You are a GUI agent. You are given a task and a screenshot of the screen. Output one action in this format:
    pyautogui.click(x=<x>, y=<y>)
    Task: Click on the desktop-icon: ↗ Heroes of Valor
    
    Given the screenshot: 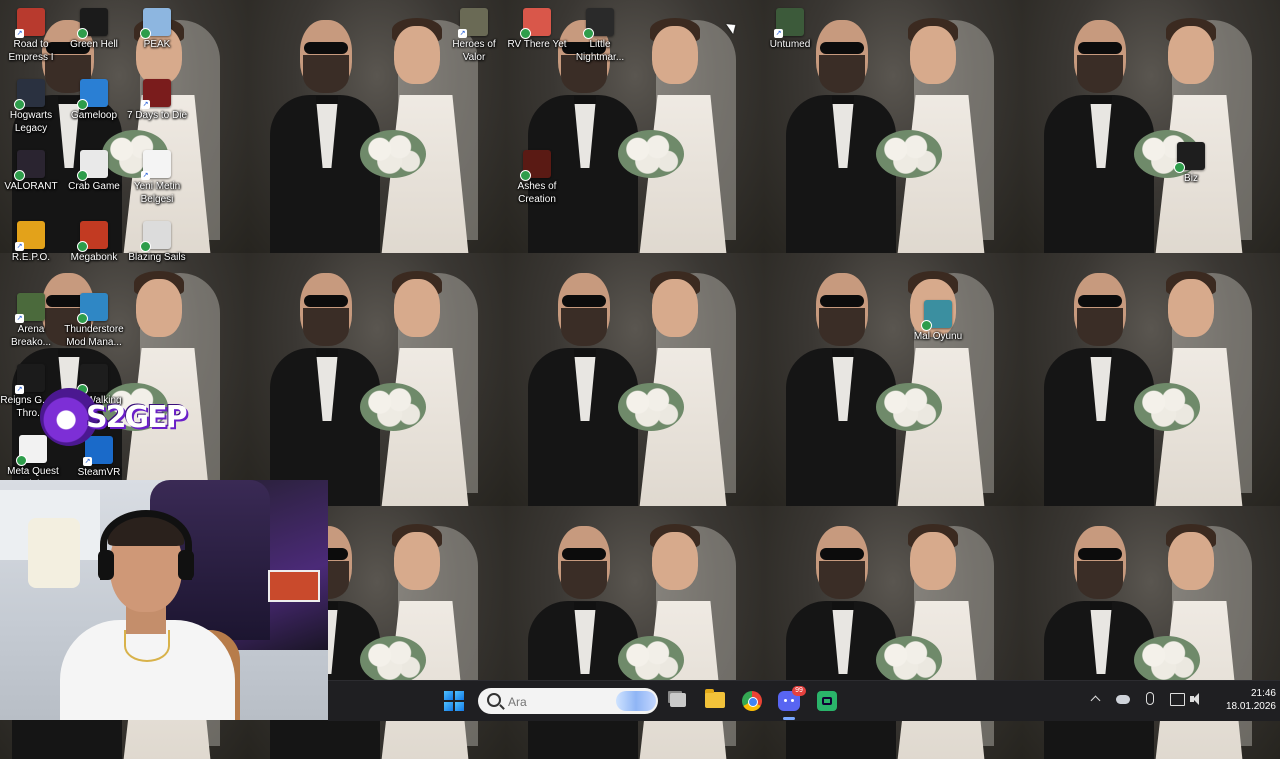 What is the action you would take?
    pyautogui.click(x=474, y=34)
    